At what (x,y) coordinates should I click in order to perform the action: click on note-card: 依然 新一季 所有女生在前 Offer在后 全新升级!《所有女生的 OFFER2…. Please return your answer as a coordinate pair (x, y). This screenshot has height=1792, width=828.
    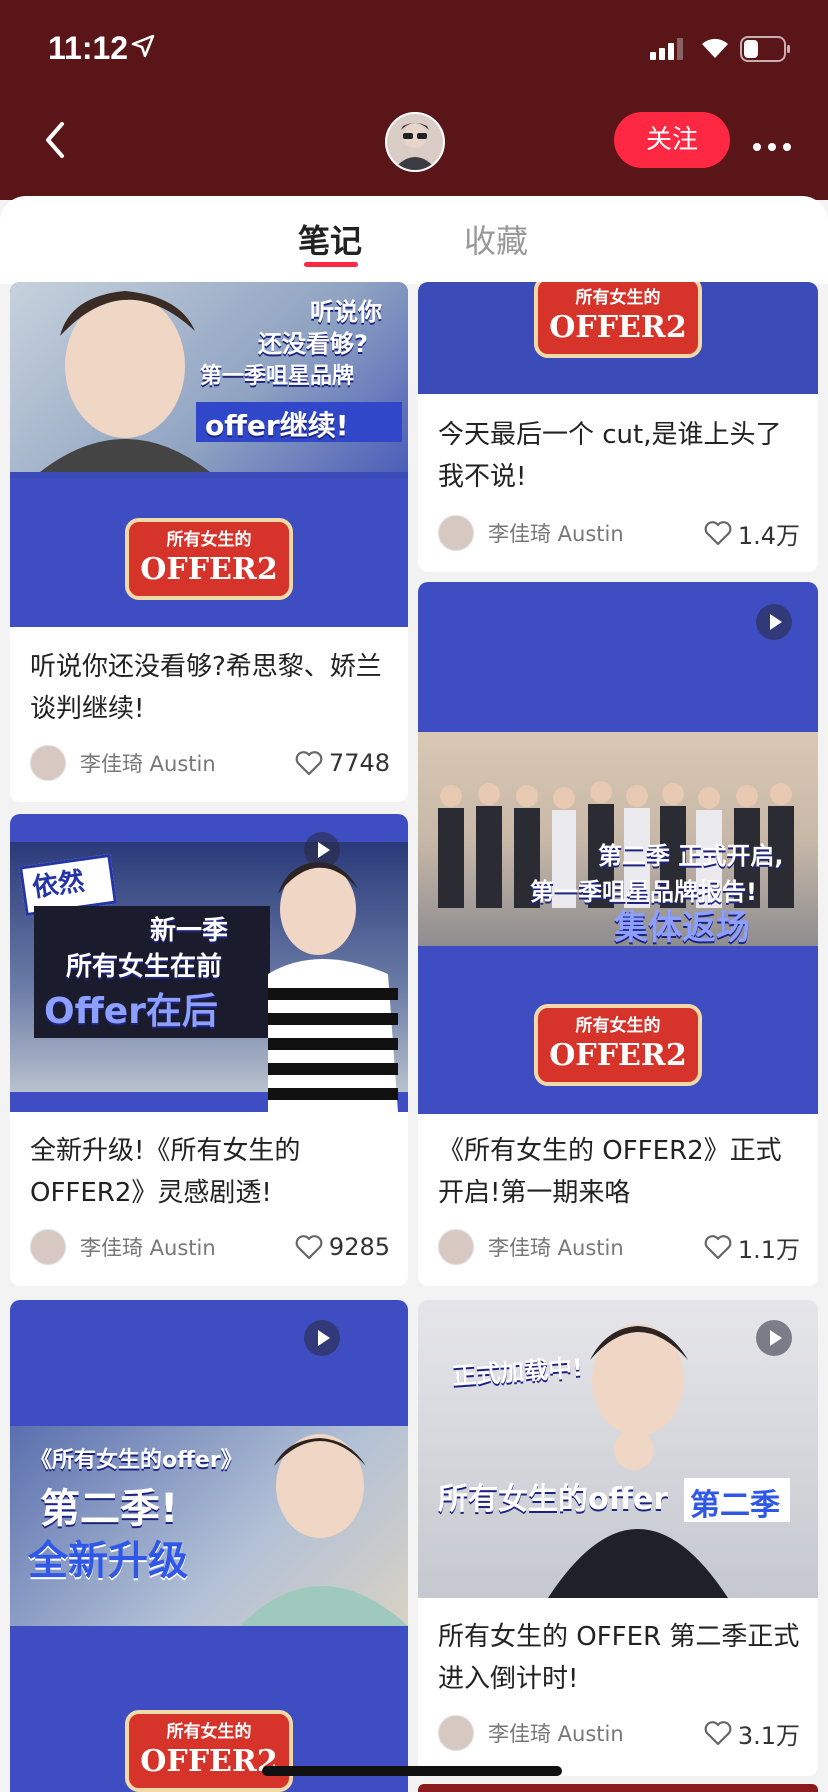
    Looking at the image, I should click on (209, 1050).